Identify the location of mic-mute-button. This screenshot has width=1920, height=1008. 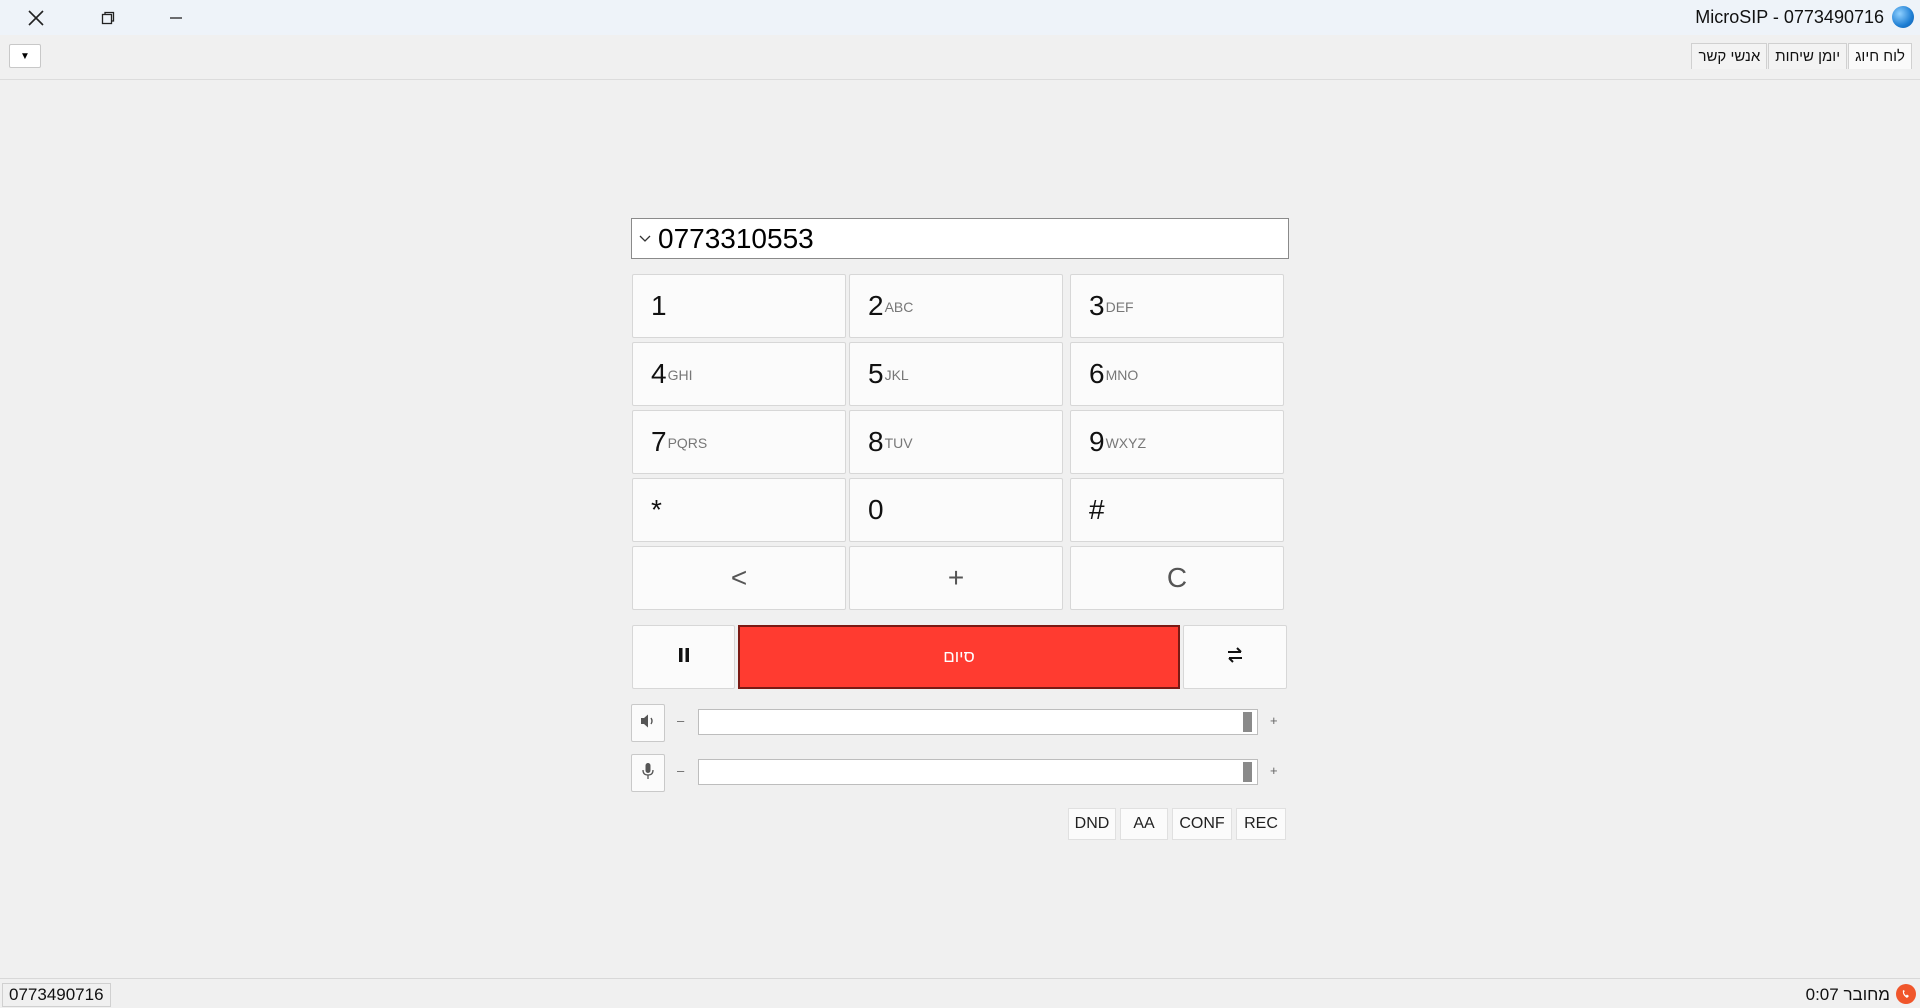
(648, 773).